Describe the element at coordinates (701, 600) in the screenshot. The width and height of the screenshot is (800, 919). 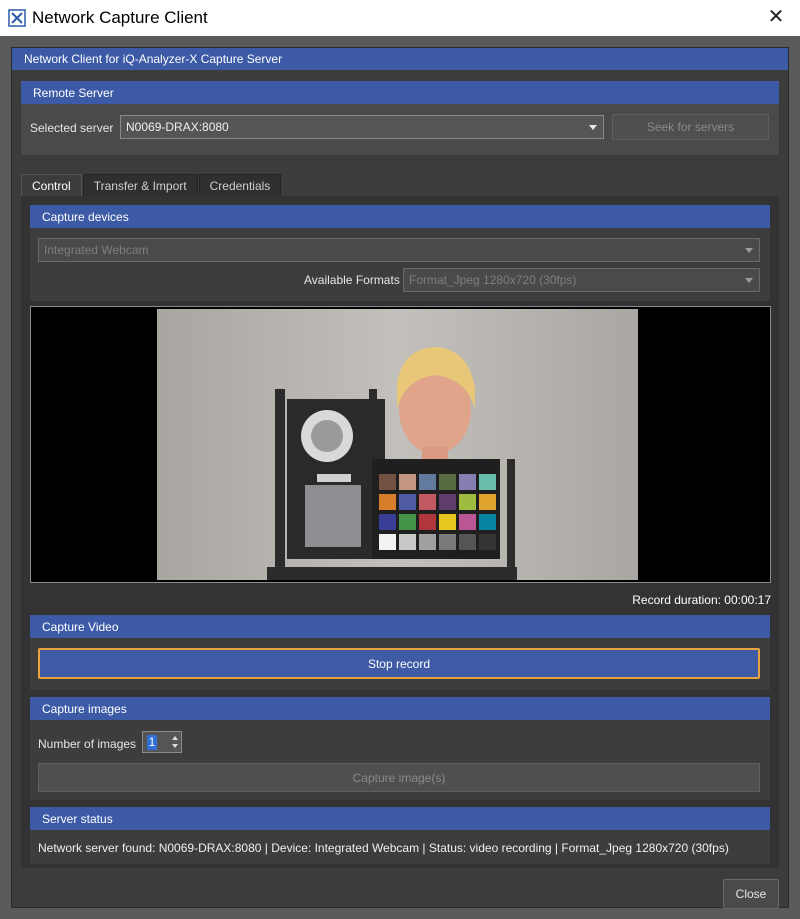
I see `record-duration-label: Record duration: 00:00:17` at that location.